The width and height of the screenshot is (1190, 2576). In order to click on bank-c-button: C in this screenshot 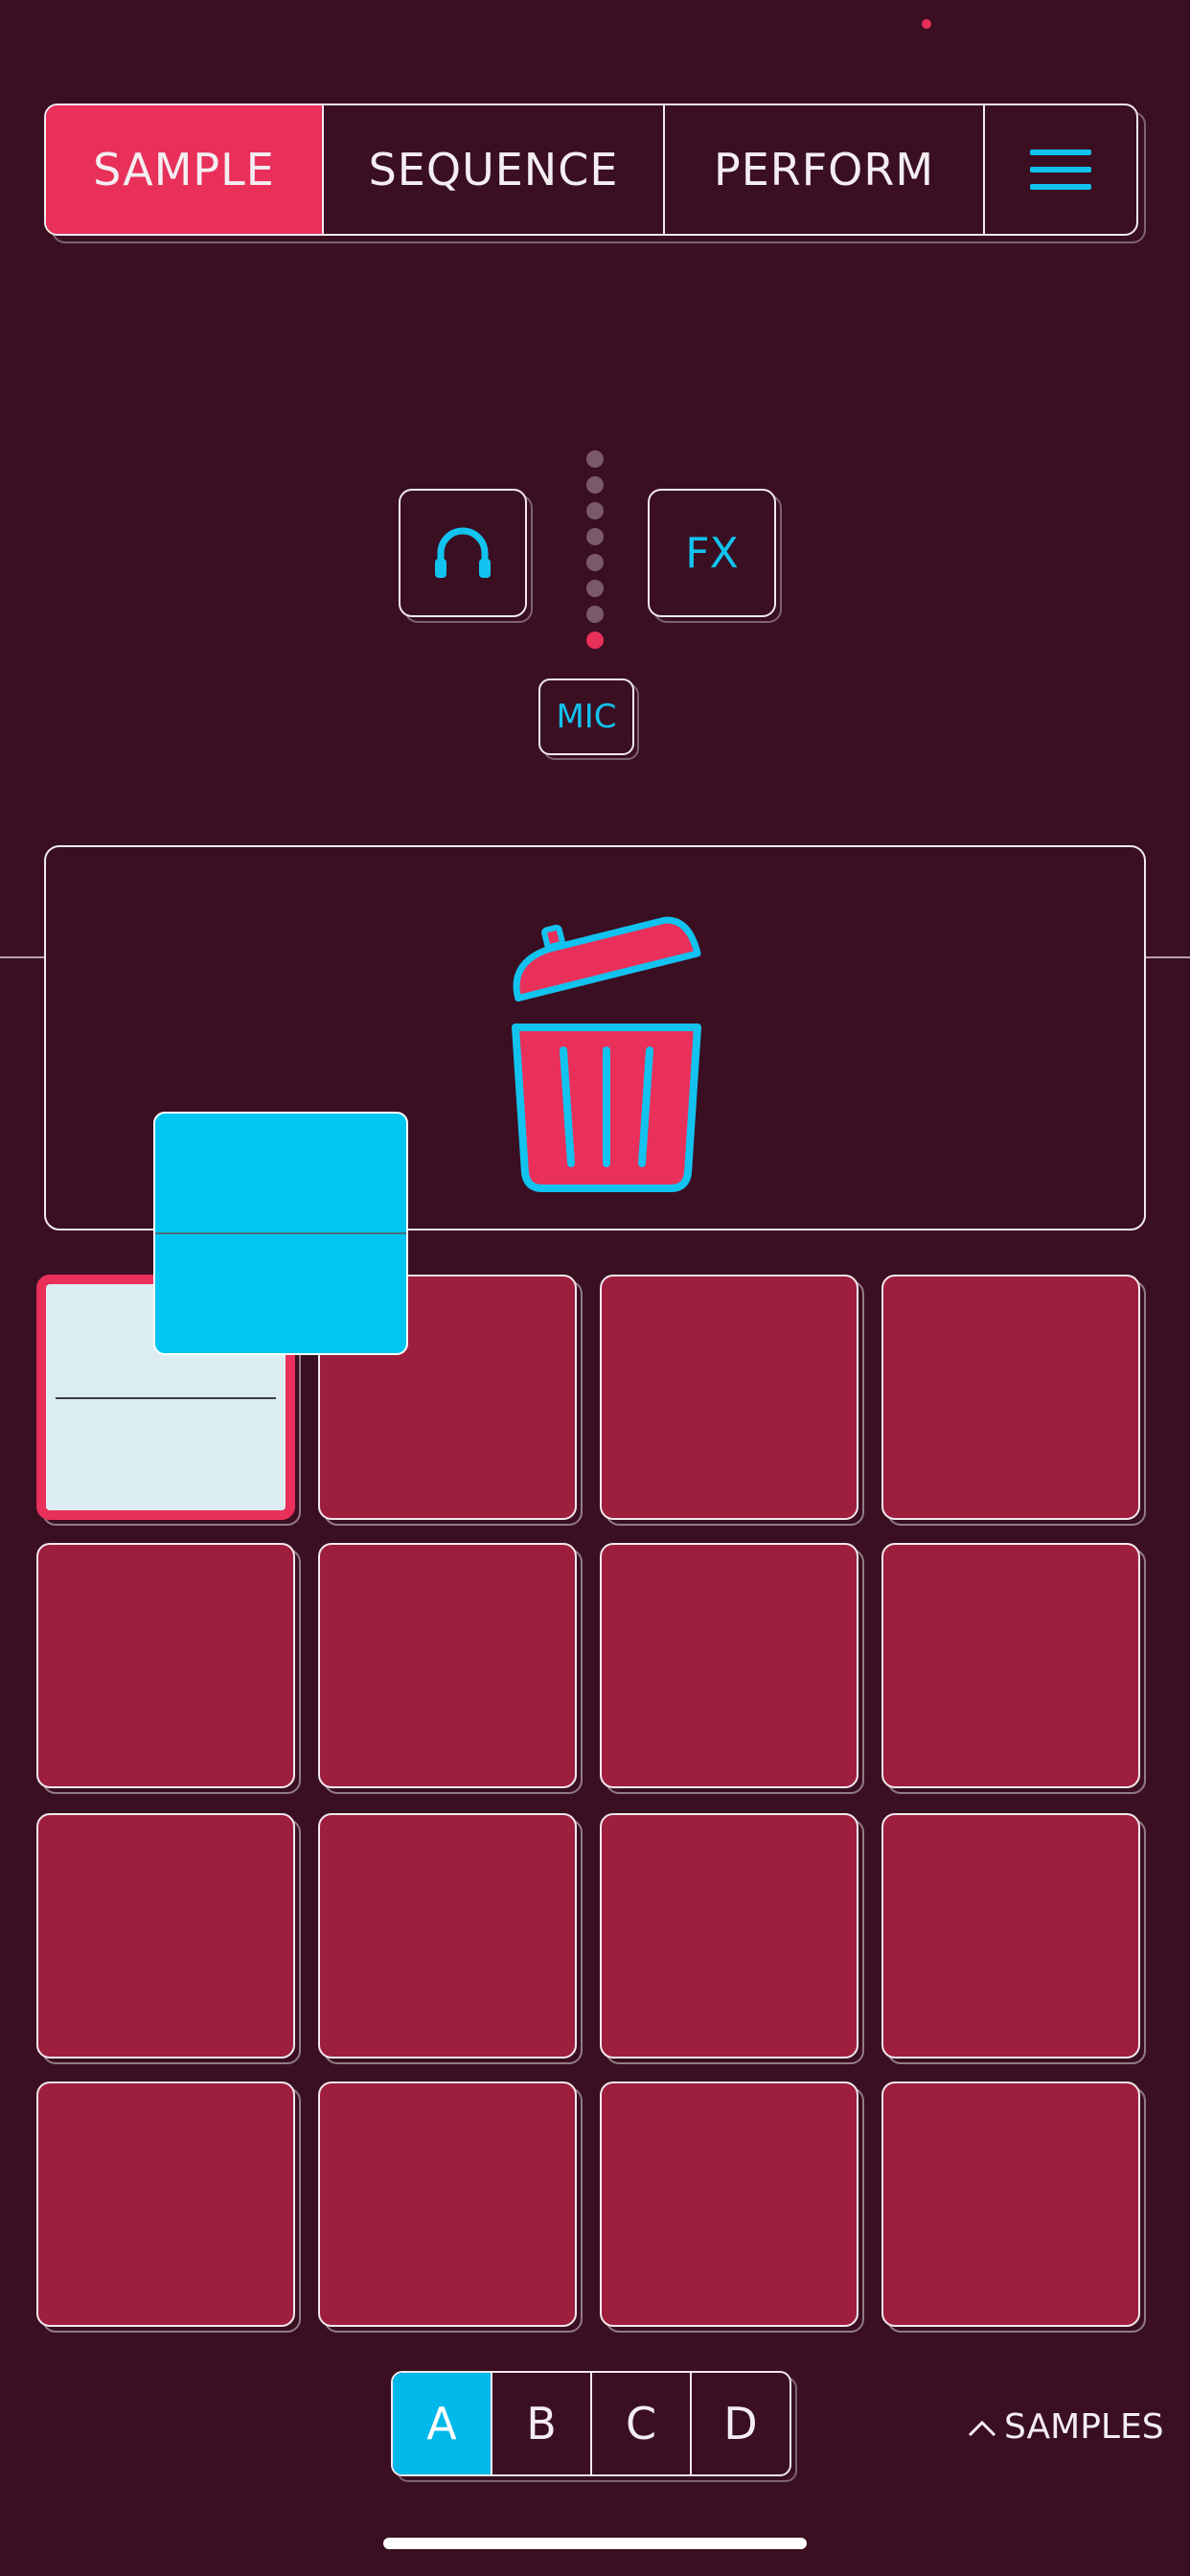, I will do `click(642, 2423)`.